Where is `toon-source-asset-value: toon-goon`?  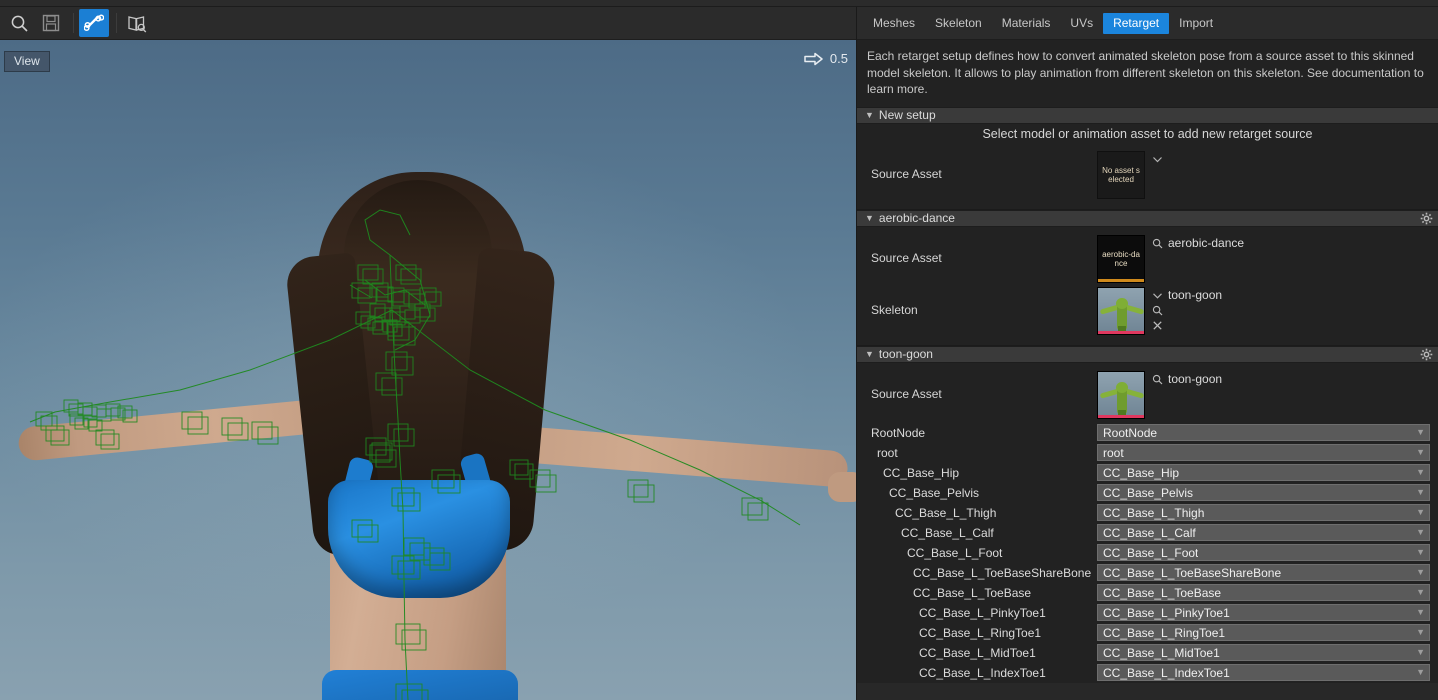 toon-source-asset-value: toon-goon is located at coordinates (1195, 379).